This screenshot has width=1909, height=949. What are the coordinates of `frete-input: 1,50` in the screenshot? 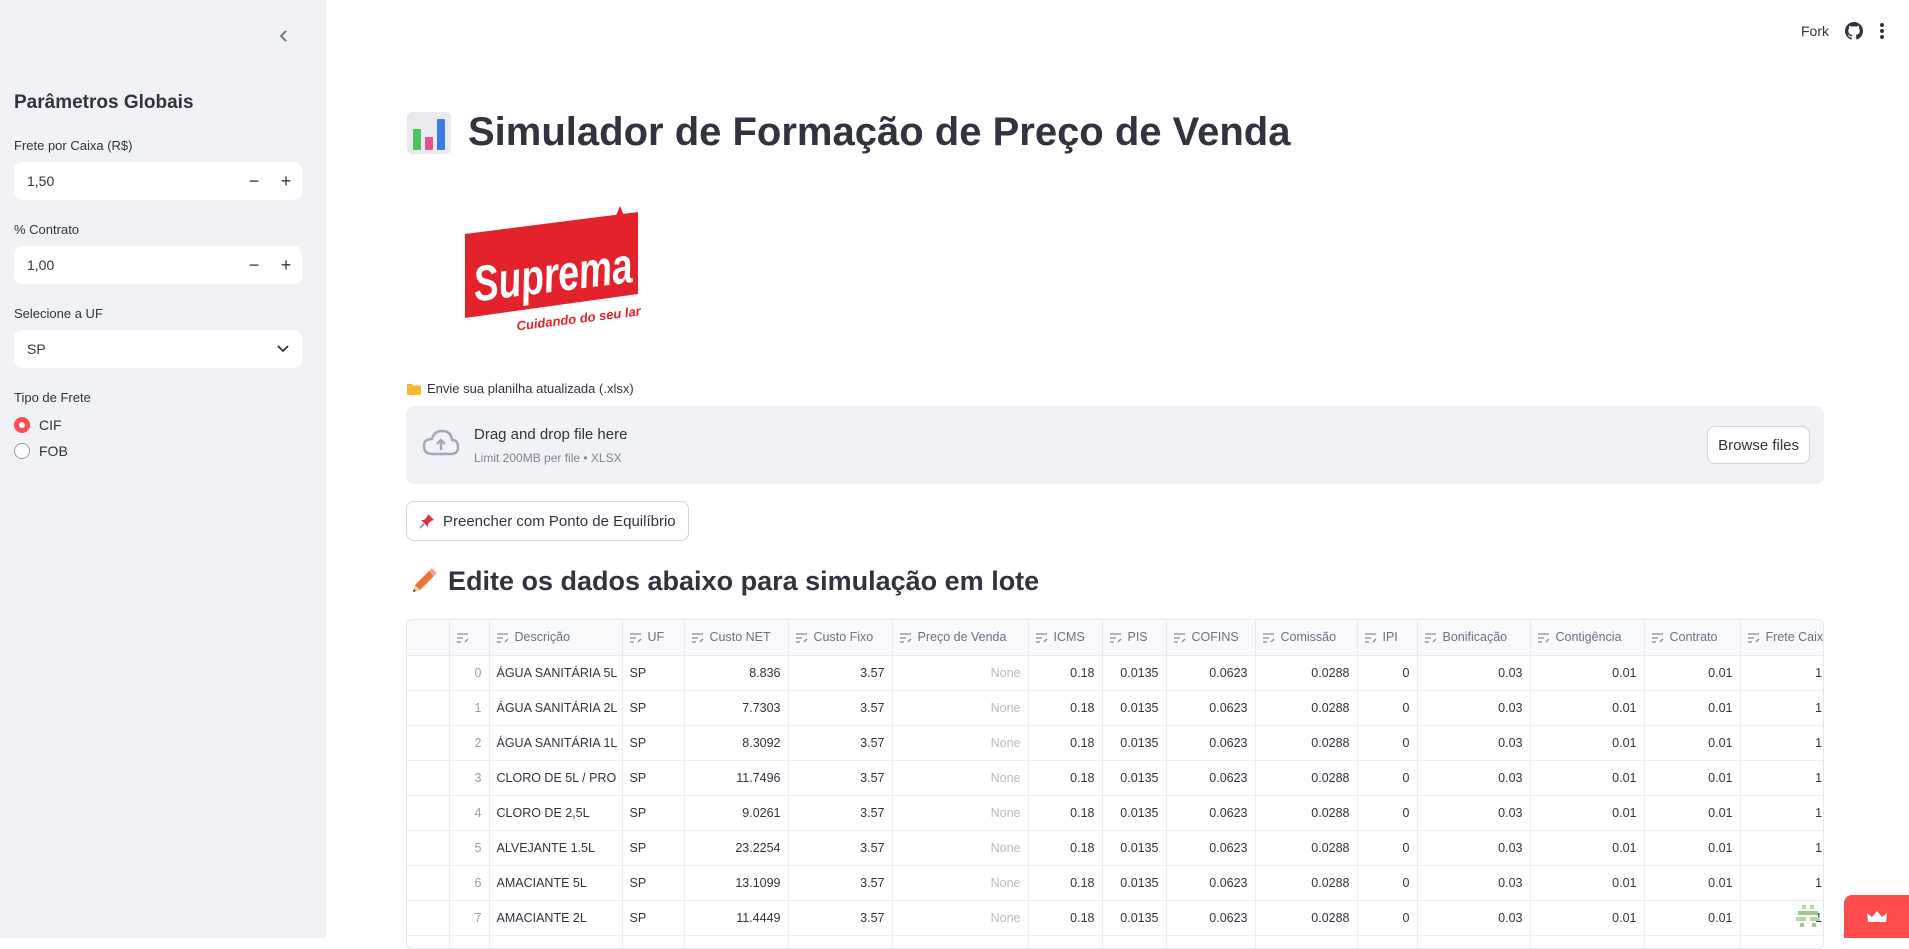 It's located at (126, 181).